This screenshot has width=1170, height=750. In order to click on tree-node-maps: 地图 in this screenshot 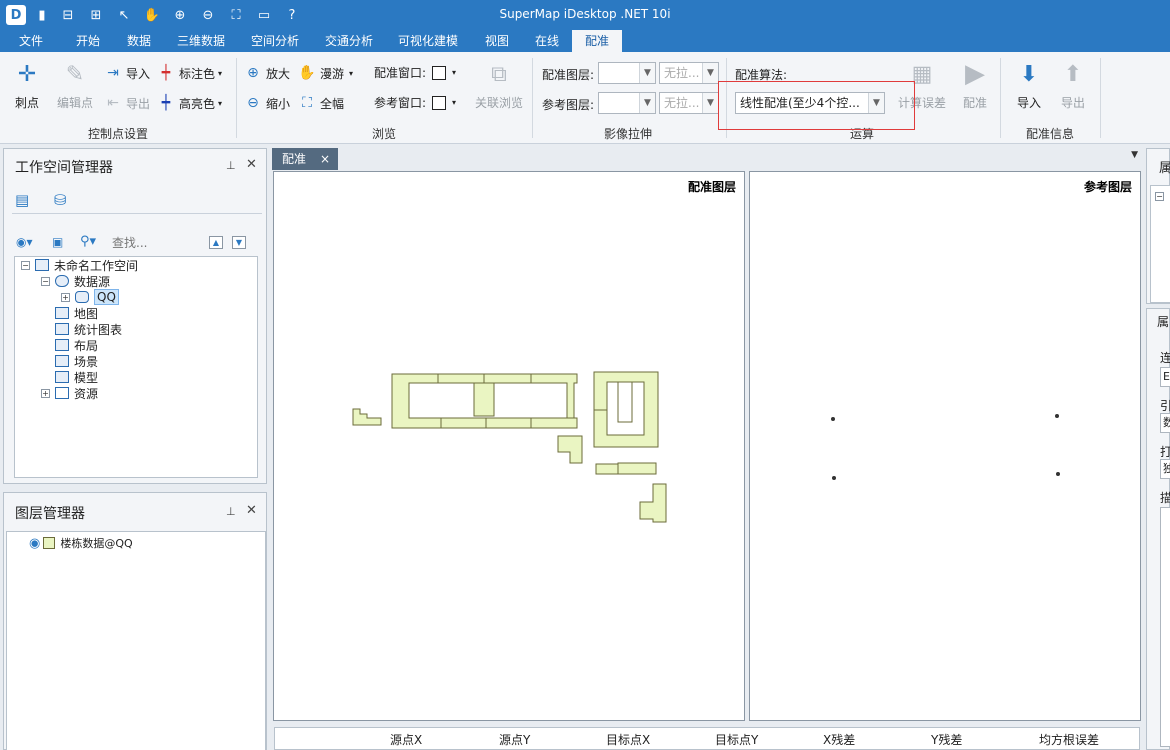, I will do `click(76, 313)`.